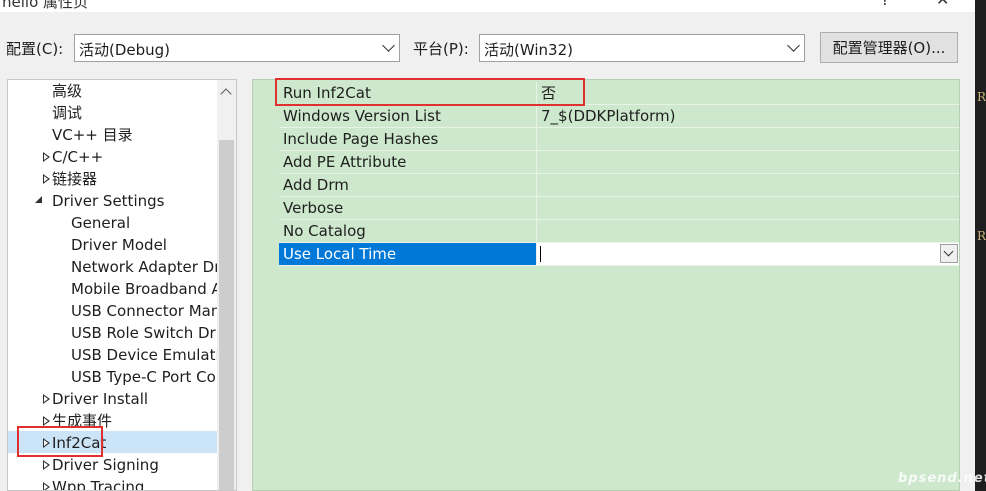  I want to click on tree-item-driver-signing: Driver Signing, so click(105, 465).